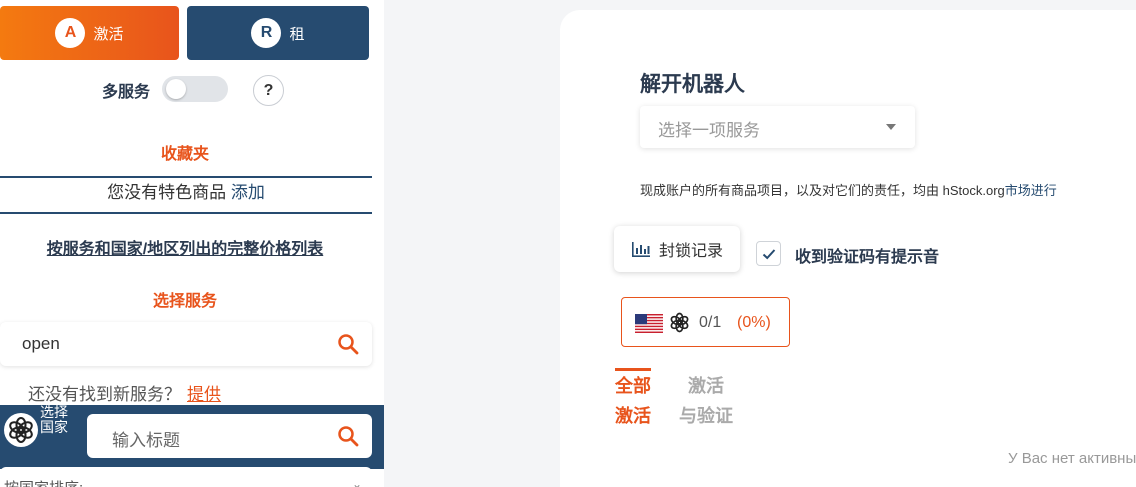 Image resolution: width=1136 pixels, height=487 pixels. What do you see at coordinates (186, 477) in the screenshot?
I see `country-sort-select: 按国家排序: ⌄` at bounding box center [186, 477].